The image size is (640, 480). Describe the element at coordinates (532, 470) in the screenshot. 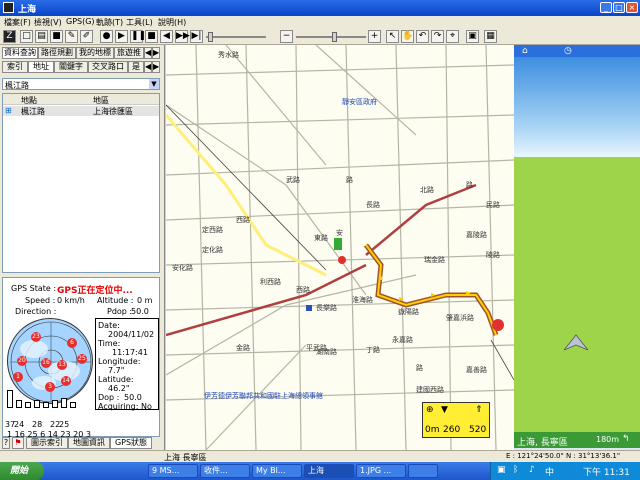

I see `volume-icon: ♪` at that location.